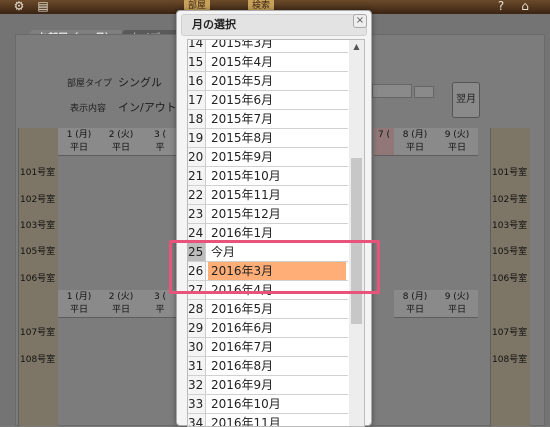 This screenshot has width=550, height=427. I want to click on month-item-number: 16, so click(197, 81).